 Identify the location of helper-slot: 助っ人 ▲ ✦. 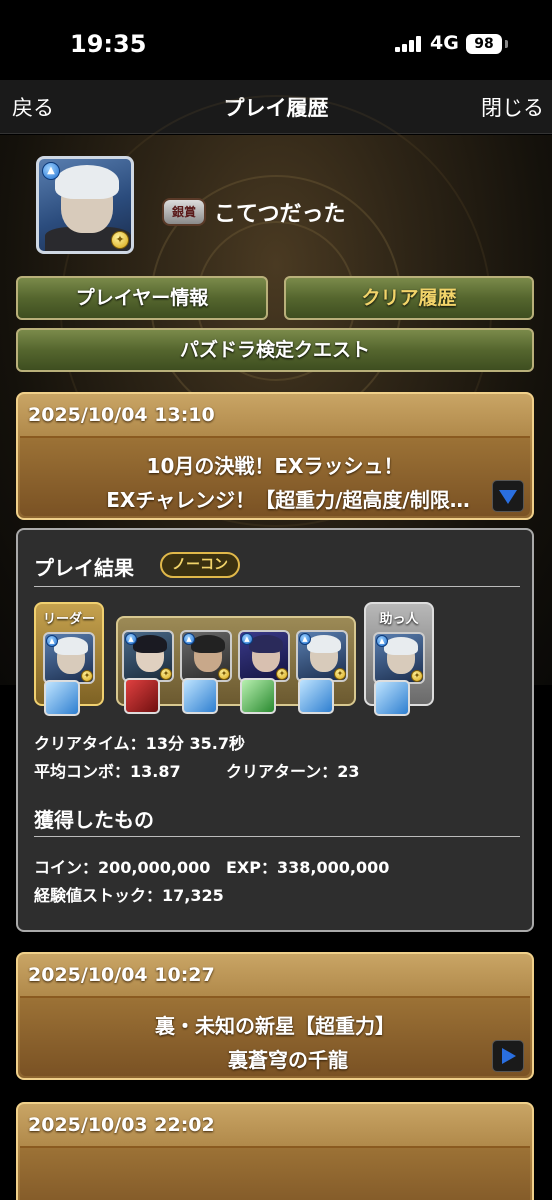
(399, 659).